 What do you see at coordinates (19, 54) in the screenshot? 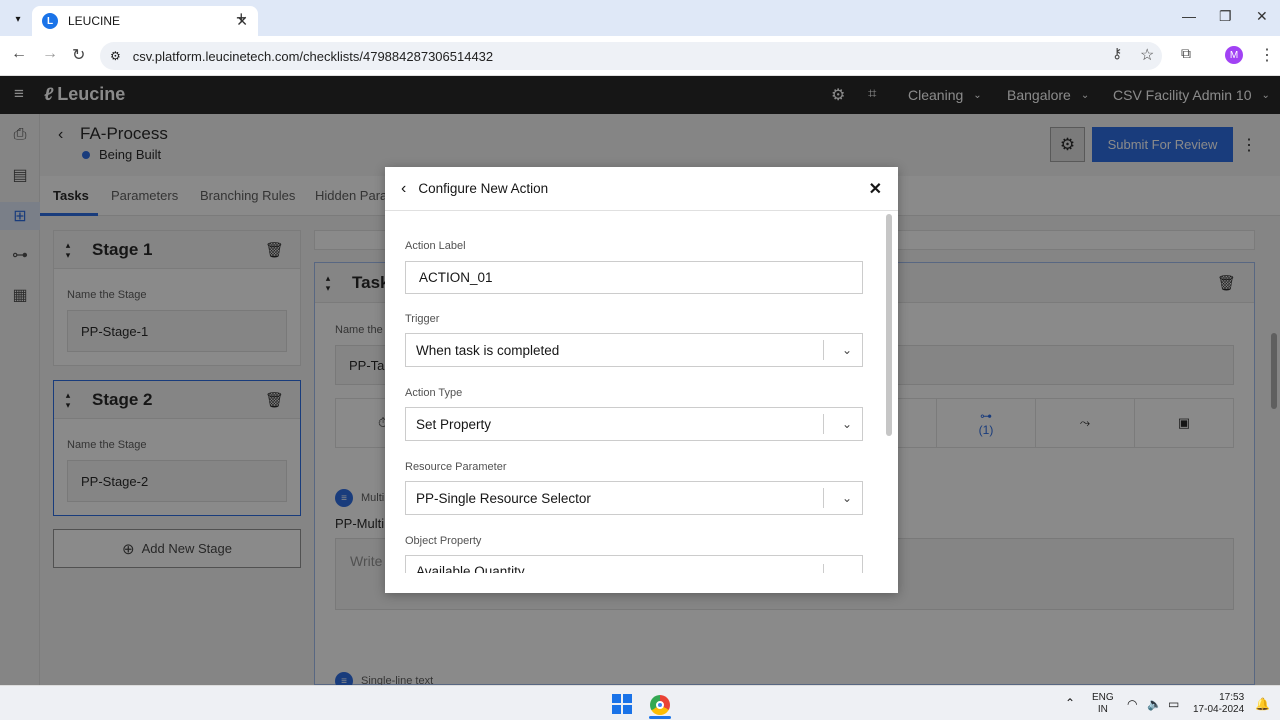
I see `back-icon: ←` at bounding box center [19, 54].